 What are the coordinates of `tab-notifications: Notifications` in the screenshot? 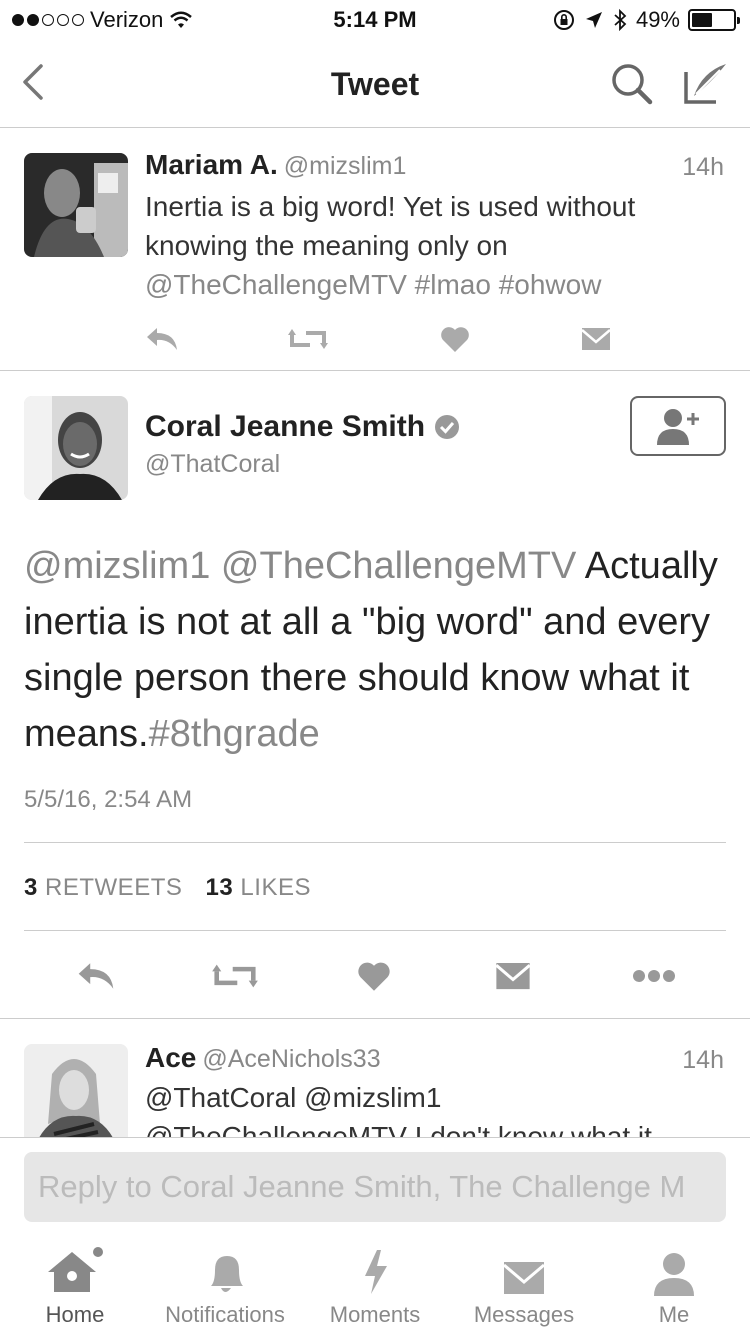 It's located at (225, 1287).